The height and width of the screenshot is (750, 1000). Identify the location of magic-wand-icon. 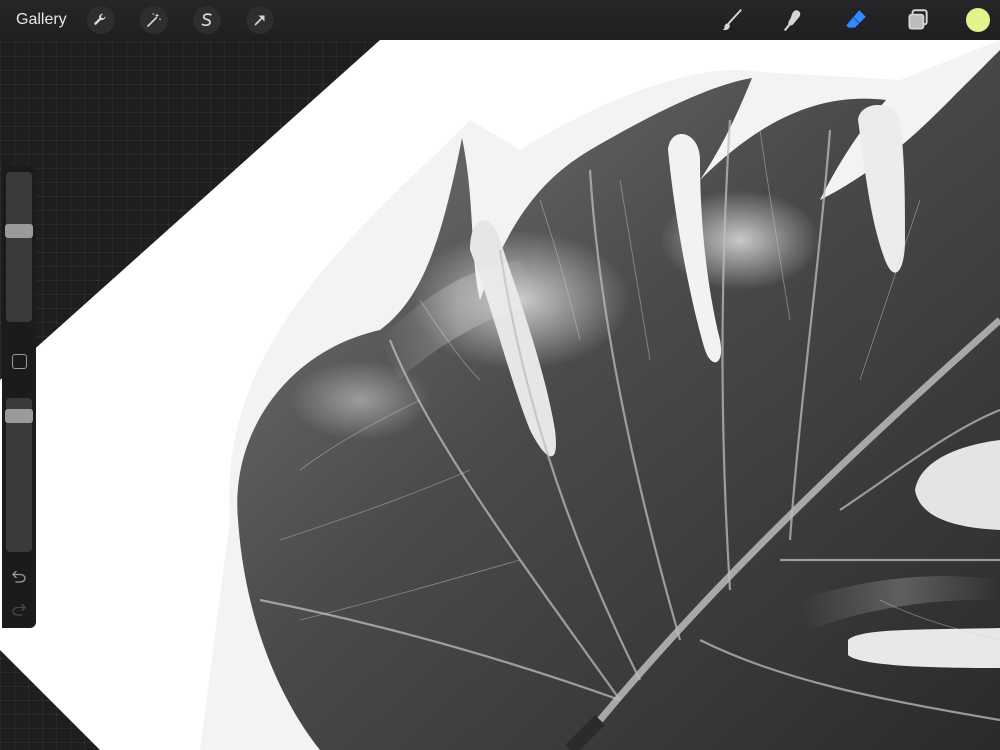
(153, 20).